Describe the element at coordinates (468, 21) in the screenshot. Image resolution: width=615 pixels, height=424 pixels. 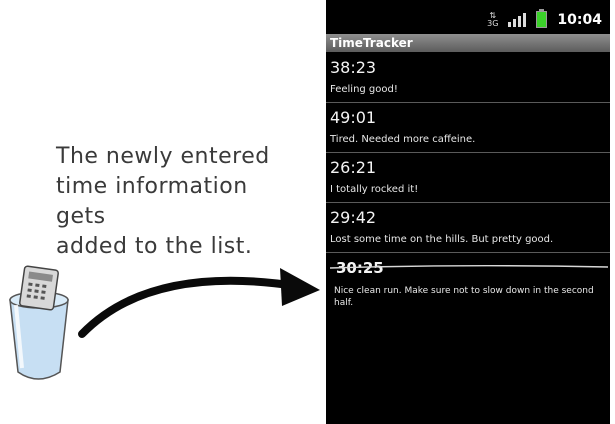
I see `status-bar: ⇅ 3G 10:04` at that location.